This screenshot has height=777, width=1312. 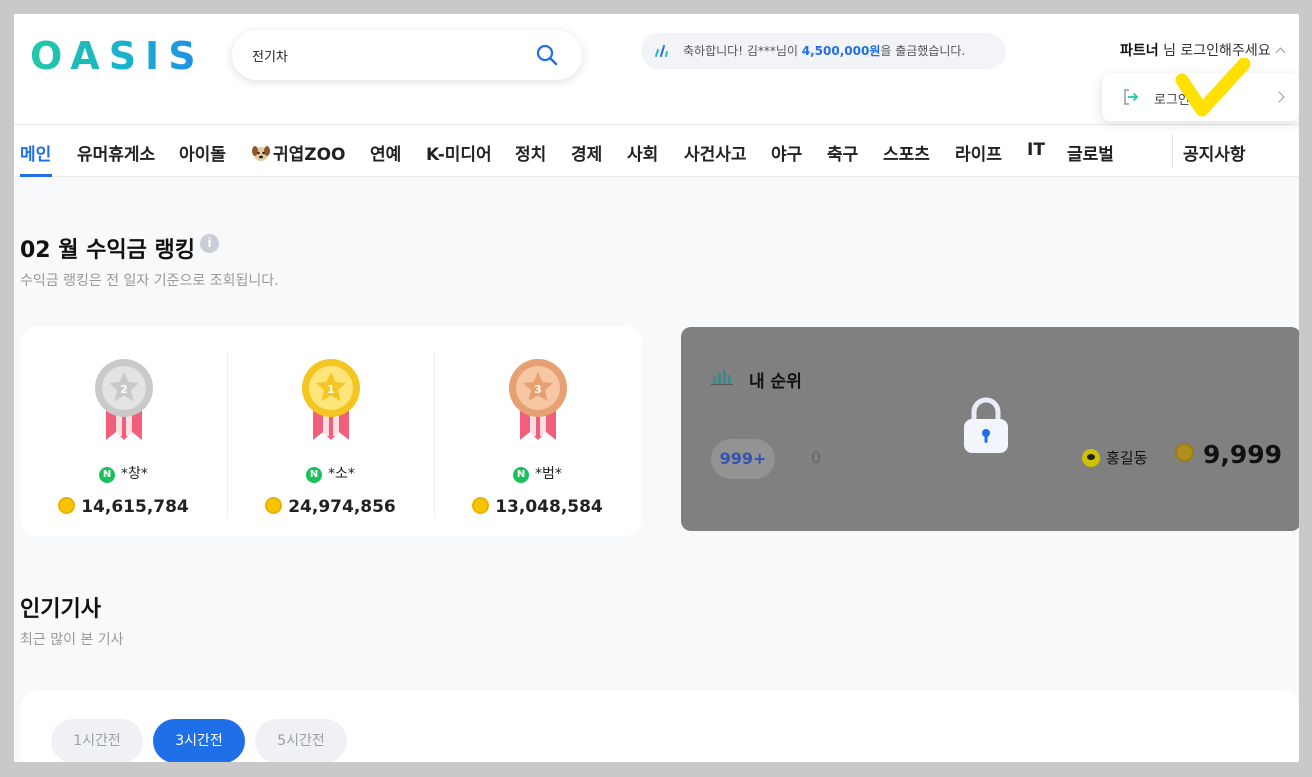 I want to click on my-rank-score: 0, so click(x=816, y=457).